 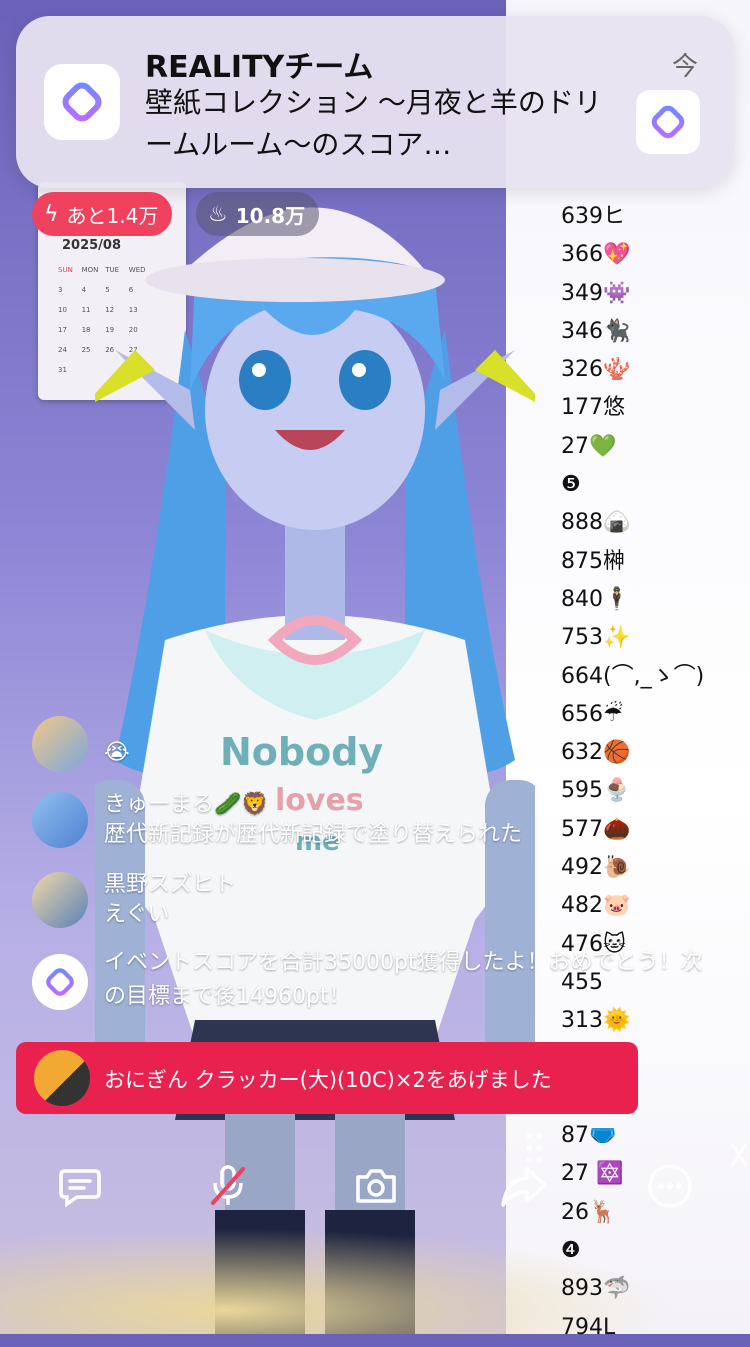 I want to click on share-icon, so click(x=524, y=1187).